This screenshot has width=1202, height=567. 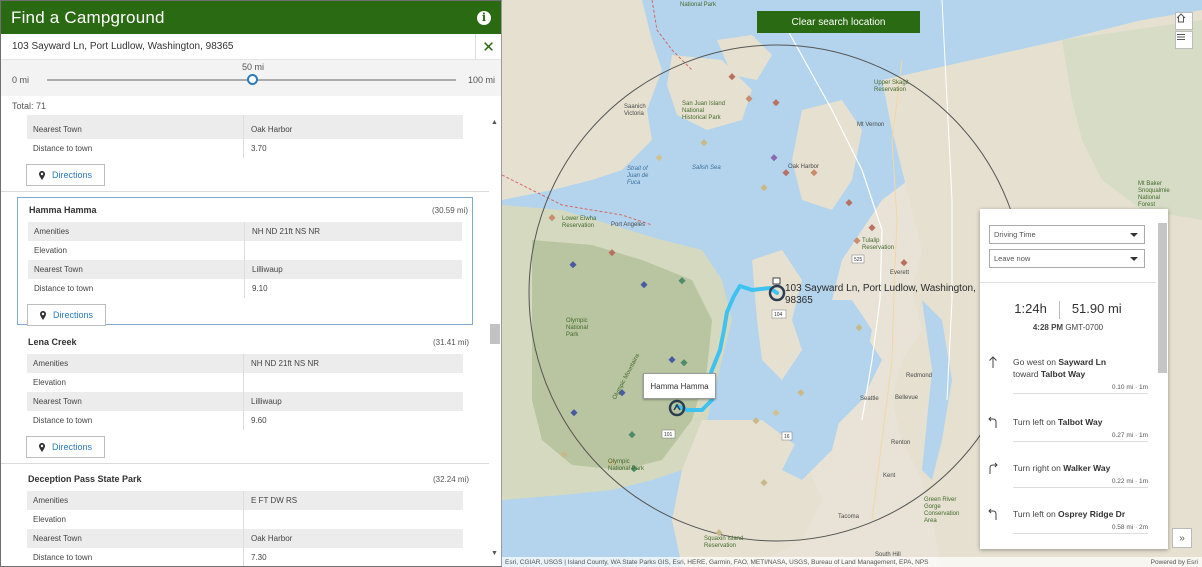 I want to click on list-scrollbar: ▲ ▼, so click(x=495, y=337).